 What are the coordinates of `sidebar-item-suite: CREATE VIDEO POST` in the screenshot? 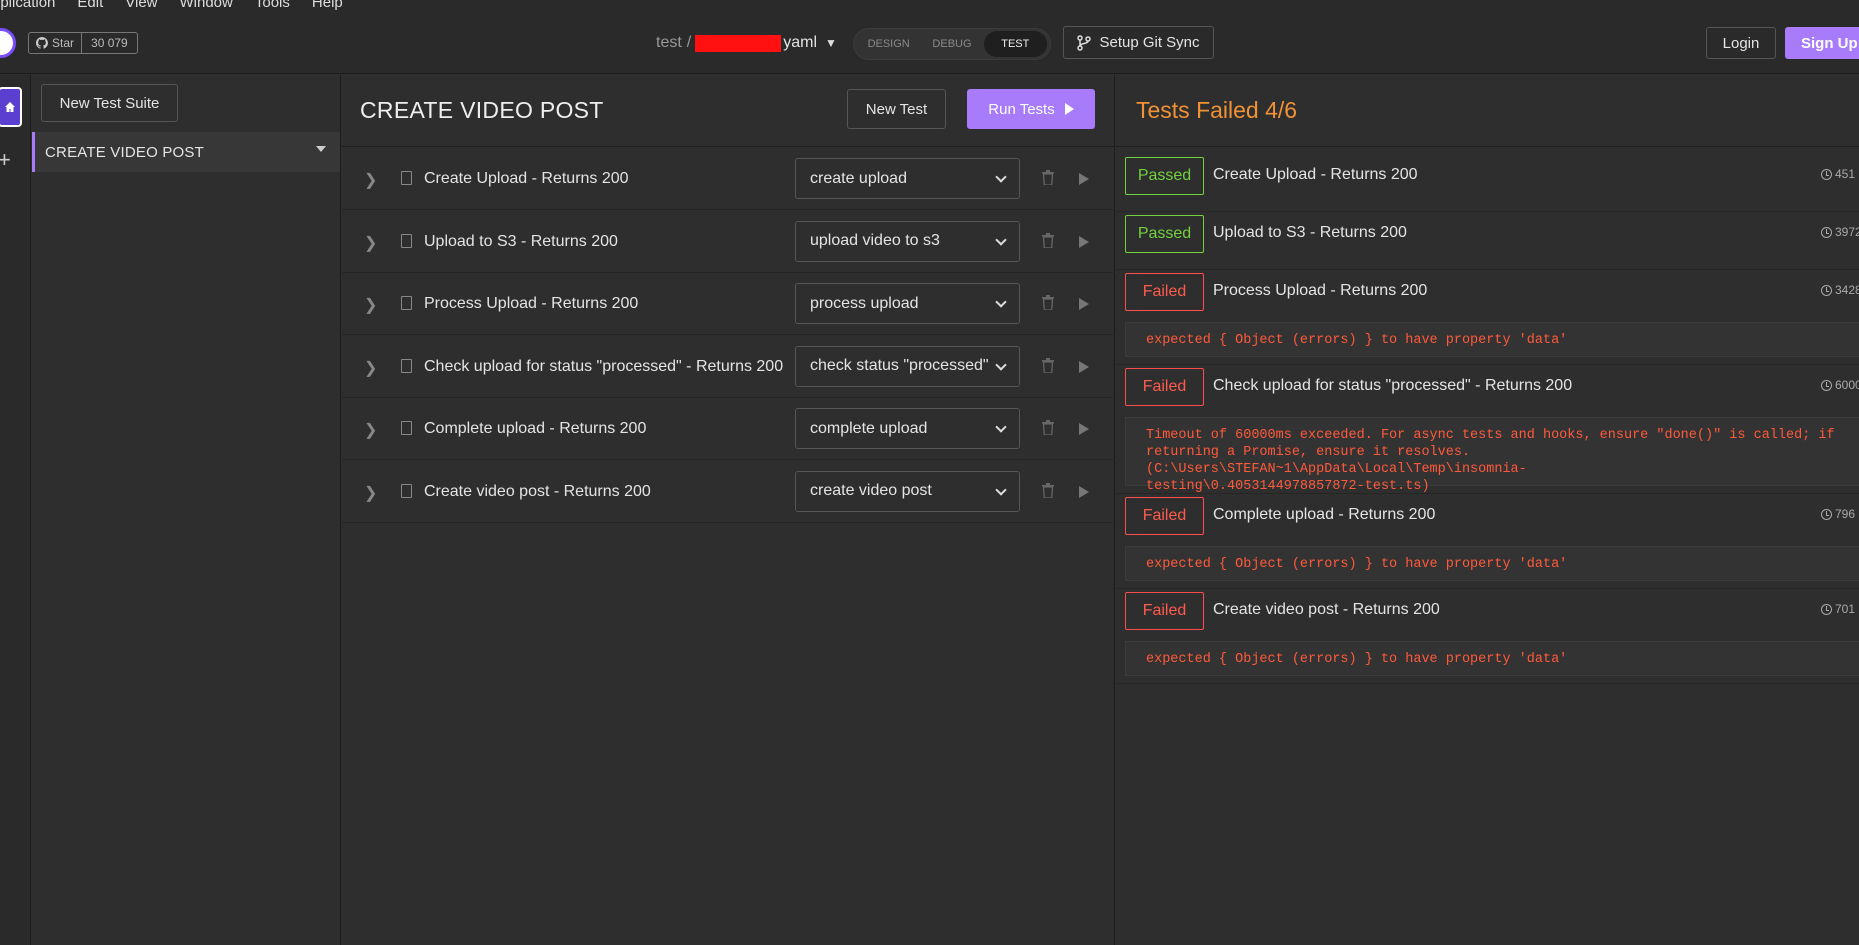 It's located at (186, 152).